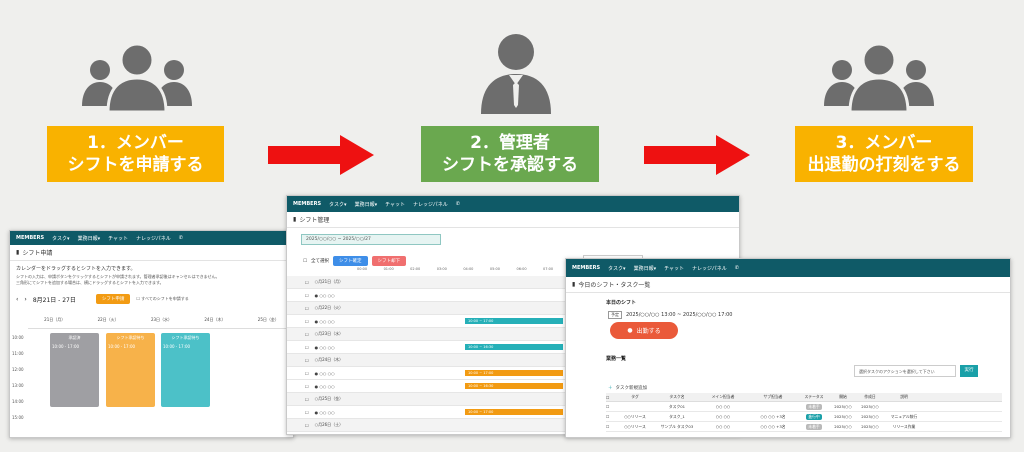 The width and height of the screenshot is (1024, 452). Describe the element at coordinates (677, 417) in the screenshot. I see `task-name: タスク_1` at that location.